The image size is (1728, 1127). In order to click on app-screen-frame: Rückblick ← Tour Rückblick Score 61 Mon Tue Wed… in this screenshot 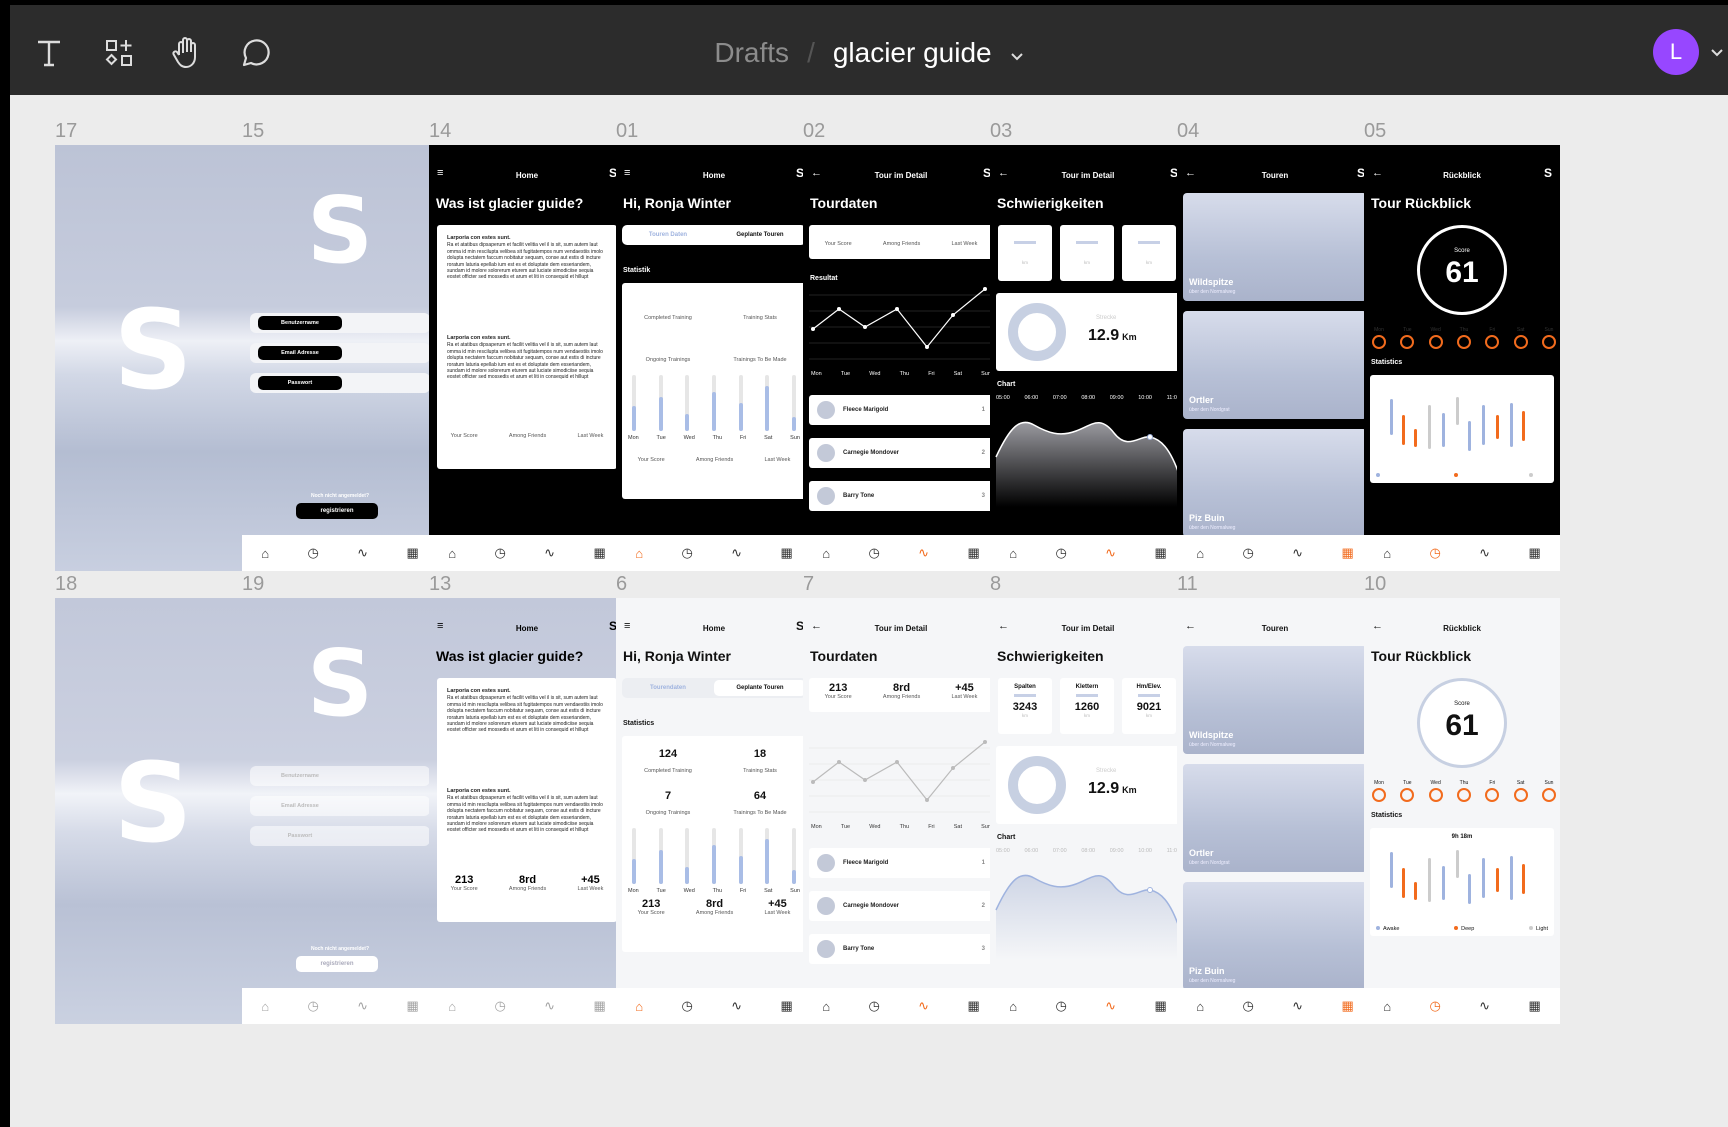, I will do `click(1462, 811)`.